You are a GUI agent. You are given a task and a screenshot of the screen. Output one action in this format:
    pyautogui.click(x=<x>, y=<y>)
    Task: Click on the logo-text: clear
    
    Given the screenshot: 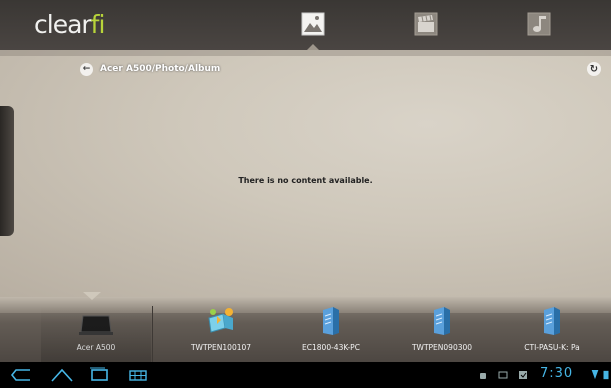 What is the action you would take?
    pyautogui.click(x=63, y=24)
    